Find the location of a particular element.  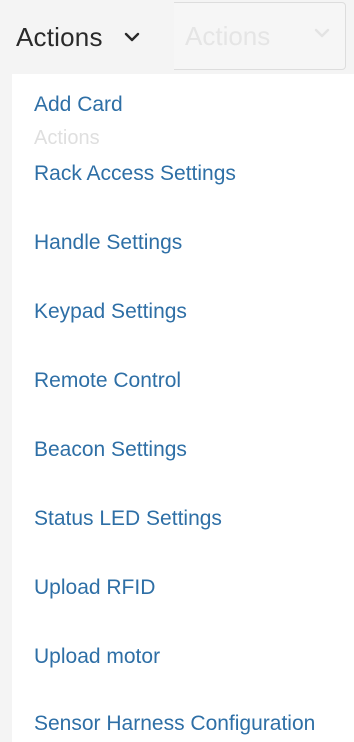

menu-item-sensor-harness-configuration: Sensor Harness Configuration is located at coordinates (174, 724).